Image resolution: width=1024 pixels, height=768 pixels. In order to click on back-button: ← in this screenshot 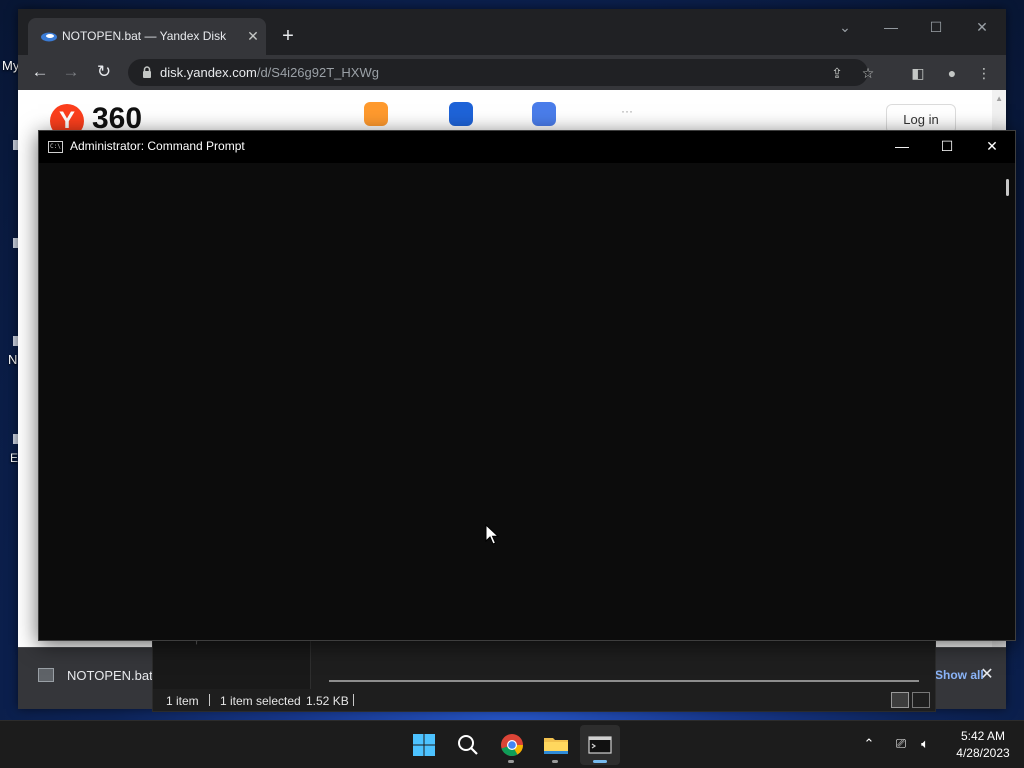, I will do `click(40, 72)`.